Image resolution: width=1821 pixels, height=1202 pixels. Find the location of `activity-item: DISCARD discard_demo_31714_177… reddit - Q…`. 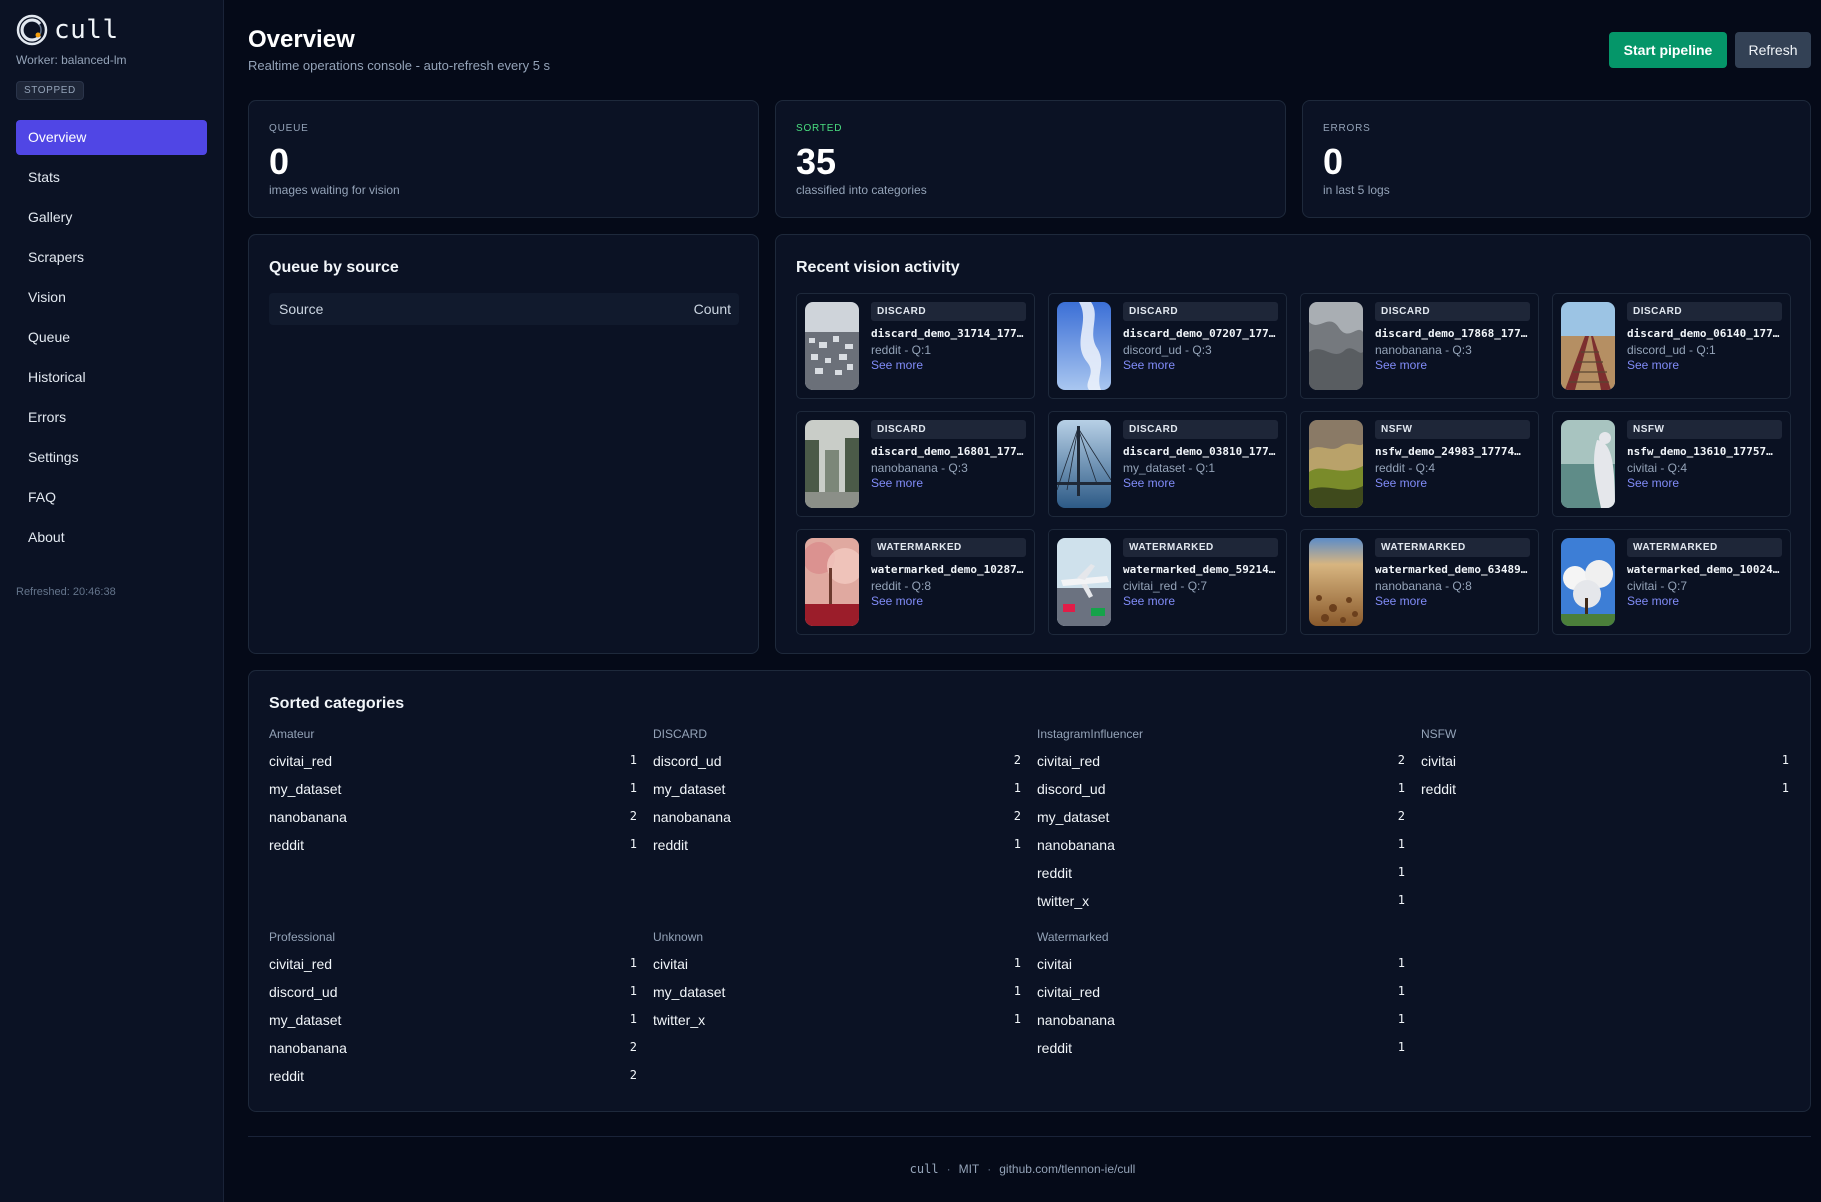

activity-item: DISCARD discard_demo_31714_177… reddit - Q… is located at coordinates (915, 346).